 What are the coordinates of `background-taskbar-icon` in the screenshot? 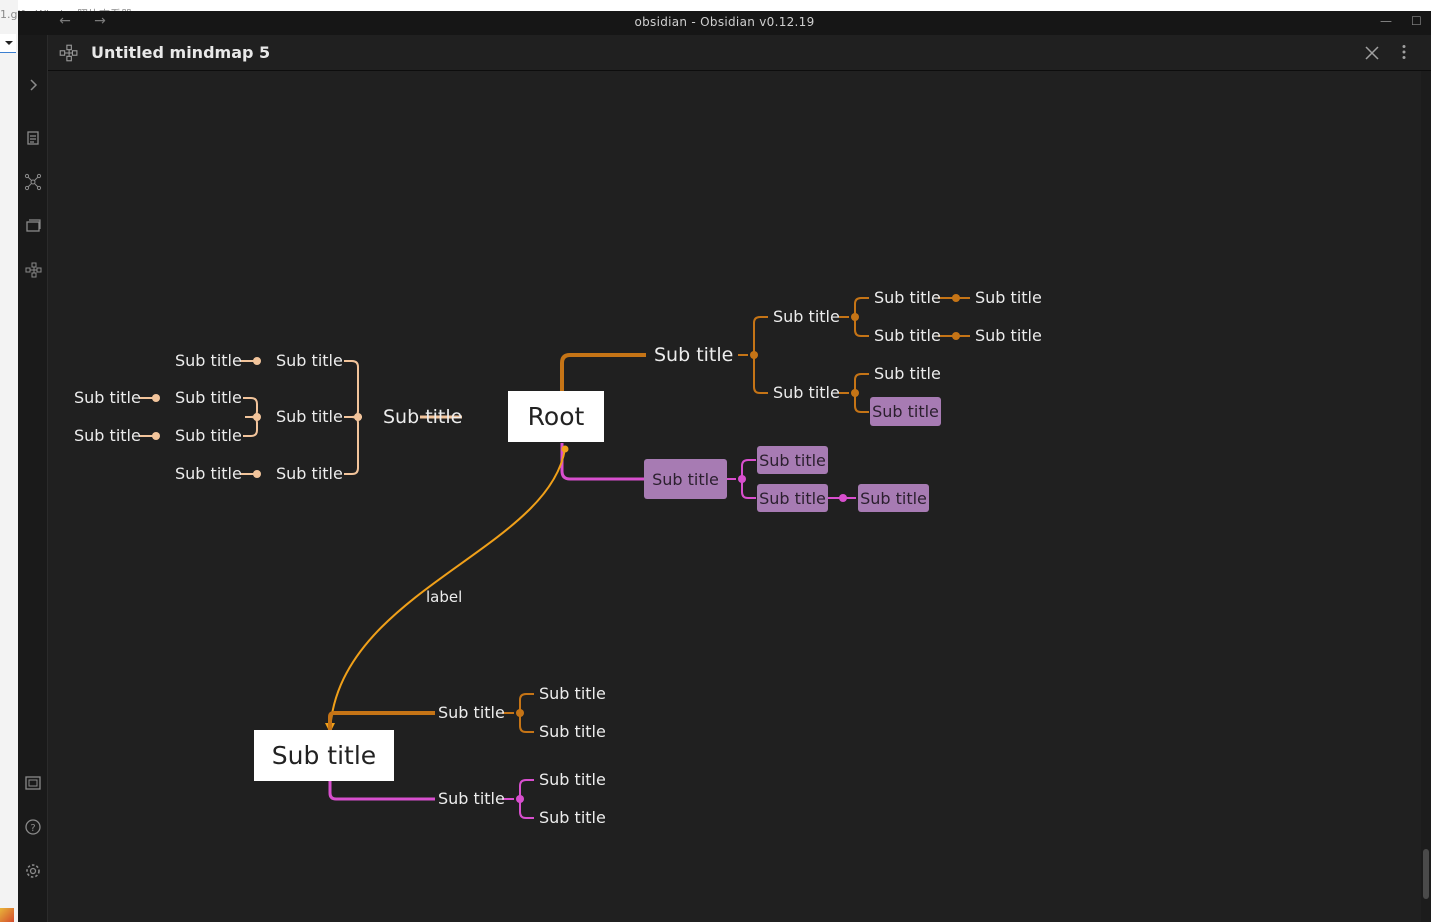 It's located at (7, 915).